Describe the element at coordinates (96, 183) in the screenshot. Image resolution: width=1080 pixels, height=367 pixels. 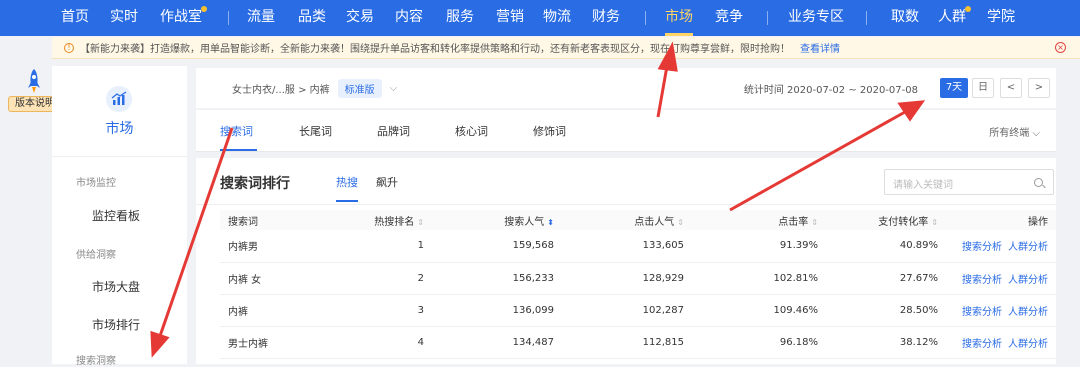
I see `sidebar-group-monitor: 市场监控` at that location.